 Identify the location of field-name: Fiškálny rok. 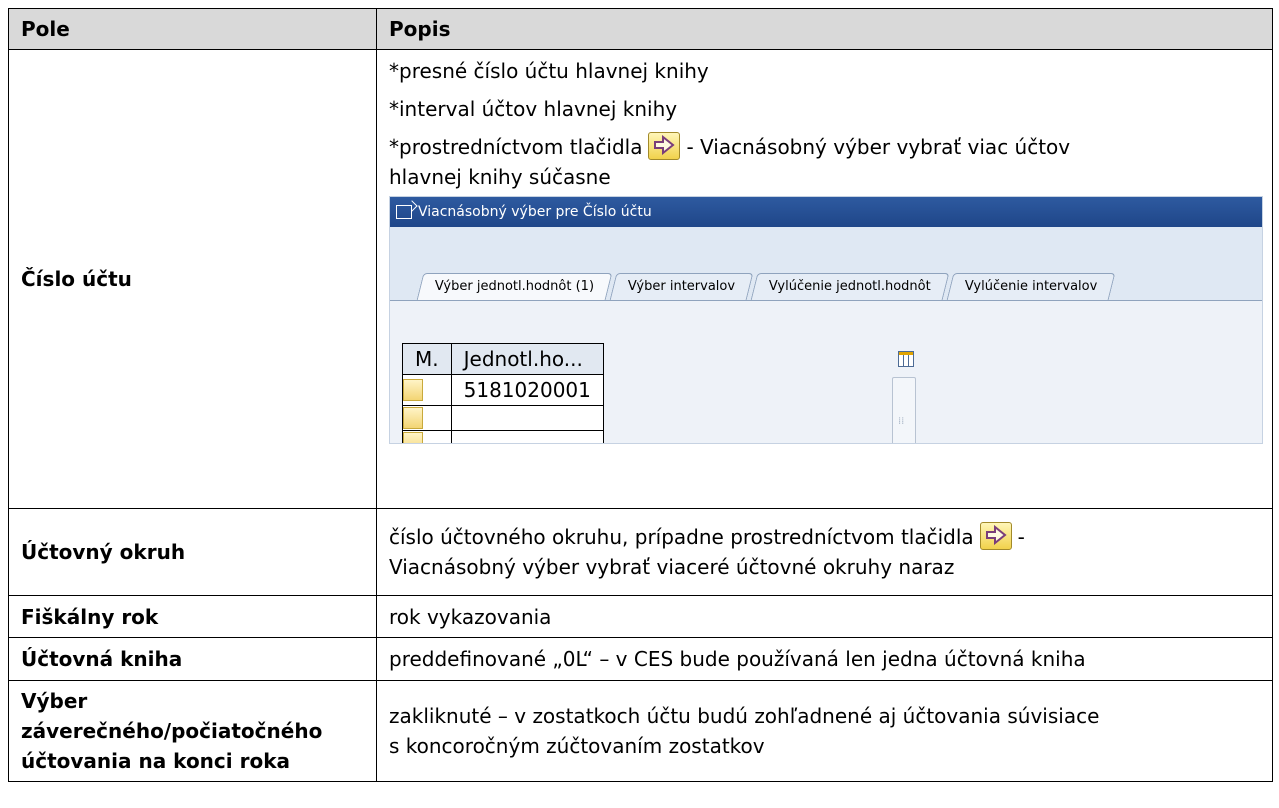
(192, 616).